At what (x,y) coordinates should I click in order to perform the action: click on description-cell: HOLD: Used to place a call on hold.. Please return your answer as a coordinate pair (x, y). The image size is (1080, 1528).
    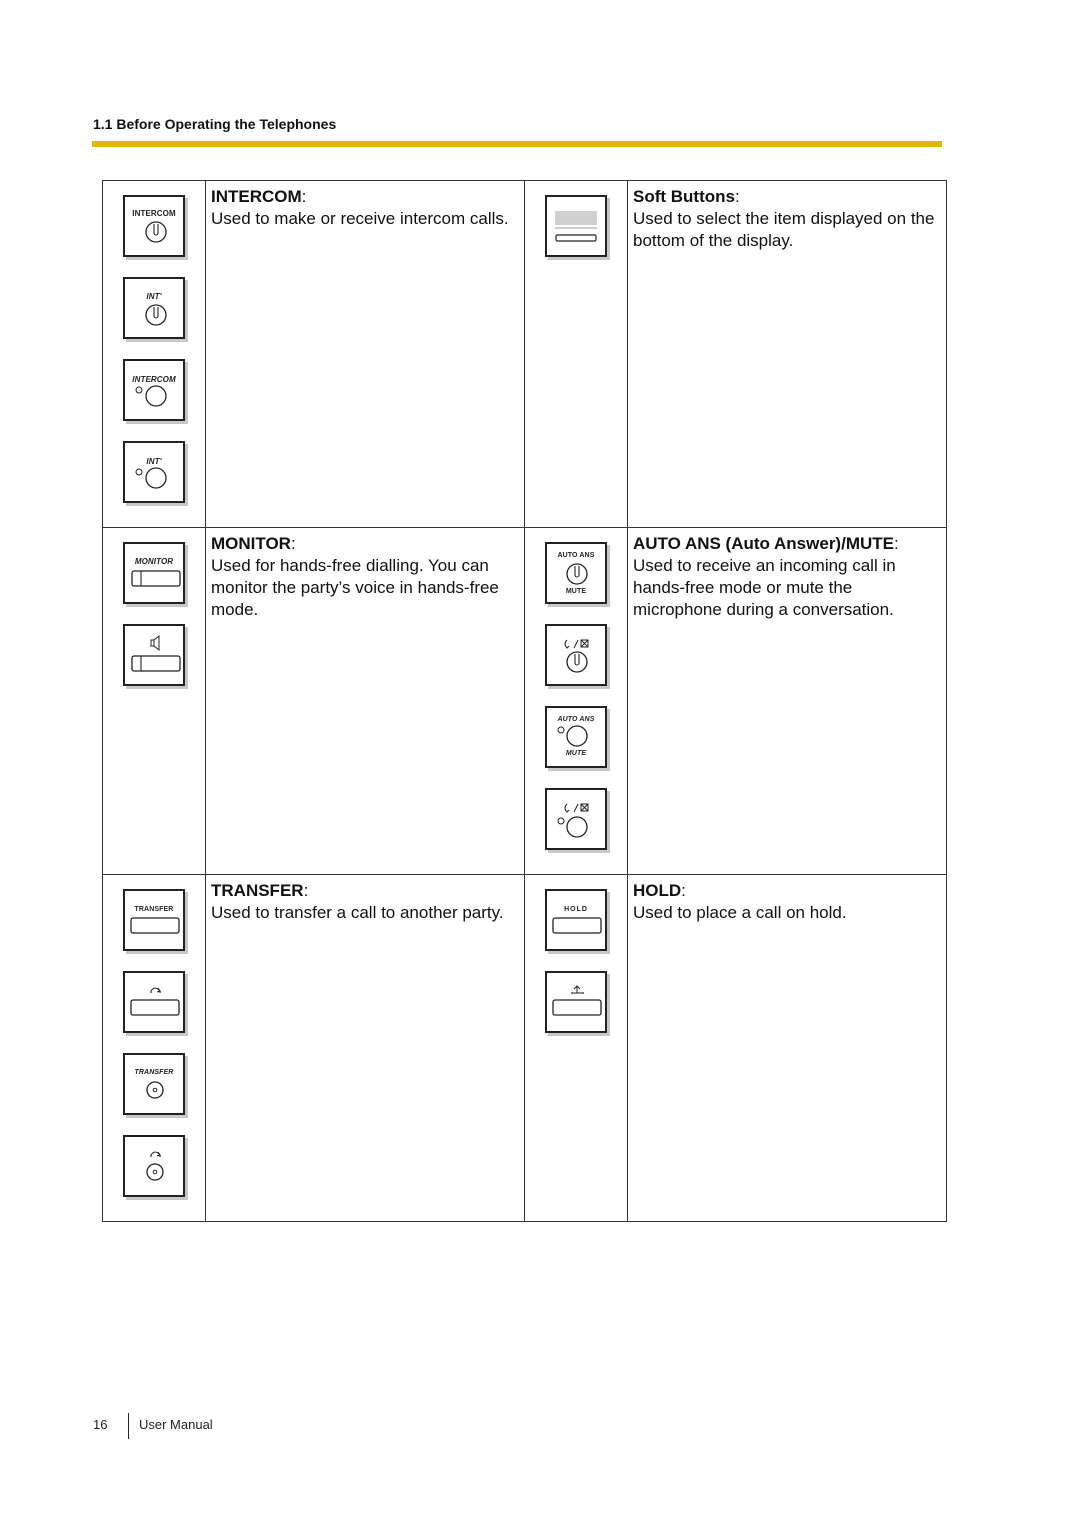
    Looking at the image, I should click on (787, 1048).